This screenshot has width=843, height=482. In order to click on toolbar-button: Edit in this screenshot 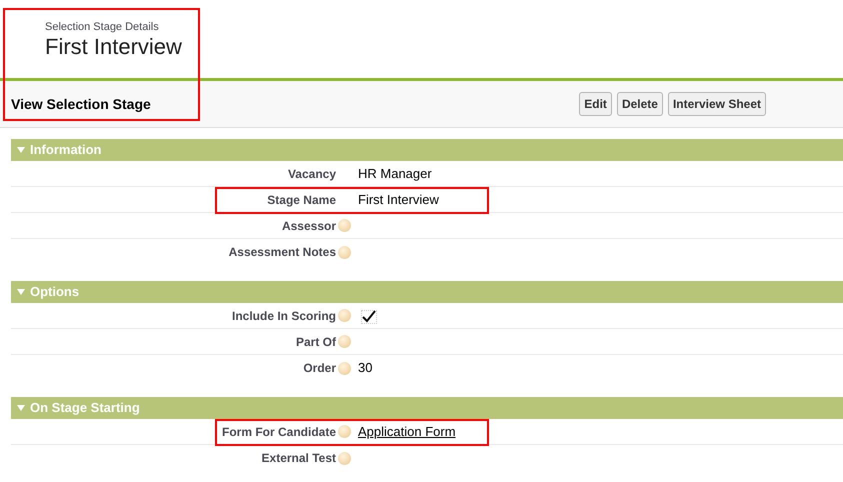, I will do `click(595, 104)`.